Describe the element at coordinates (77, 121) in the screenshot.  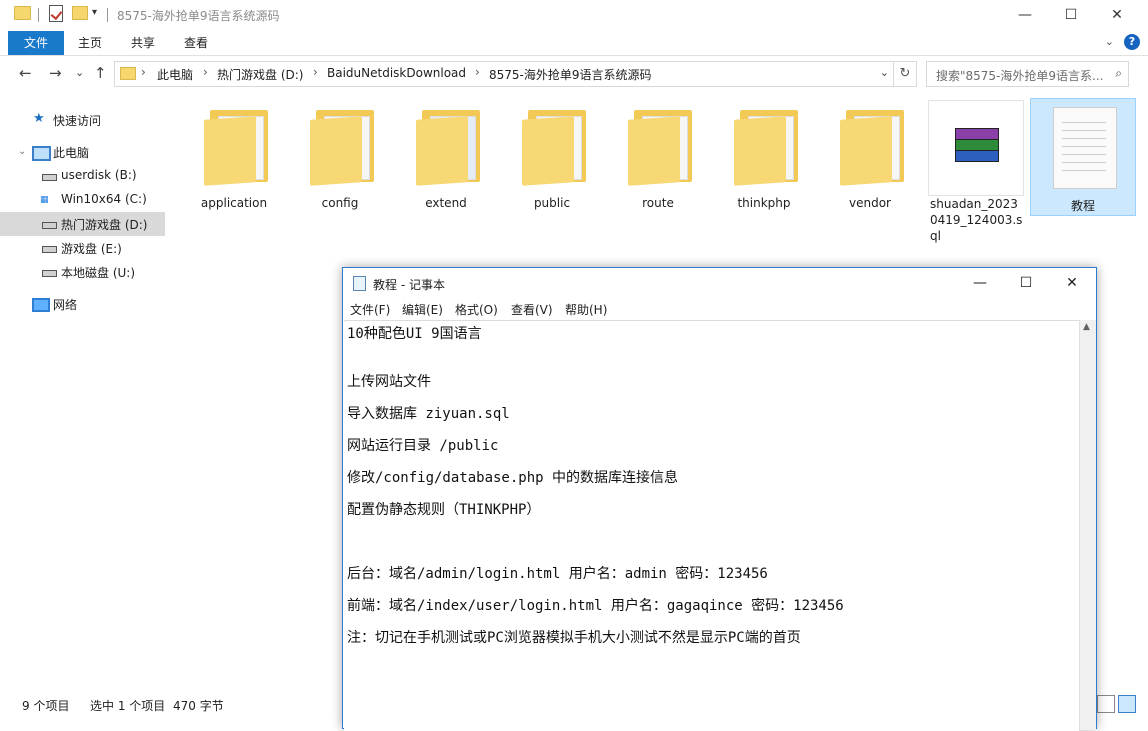
I see `sidebar-item-label: 快速访问` at that location.